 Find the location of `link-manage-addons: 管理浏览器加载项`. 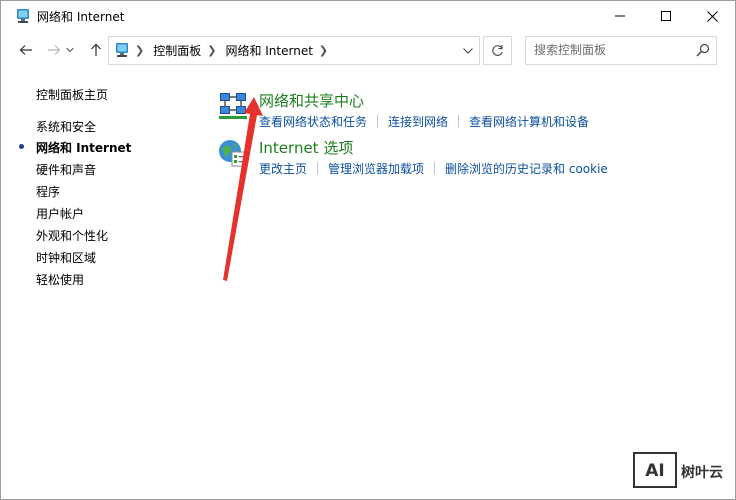

link-manage-addons: 管理浏览器加载项 is located at coordinates (376, 168).